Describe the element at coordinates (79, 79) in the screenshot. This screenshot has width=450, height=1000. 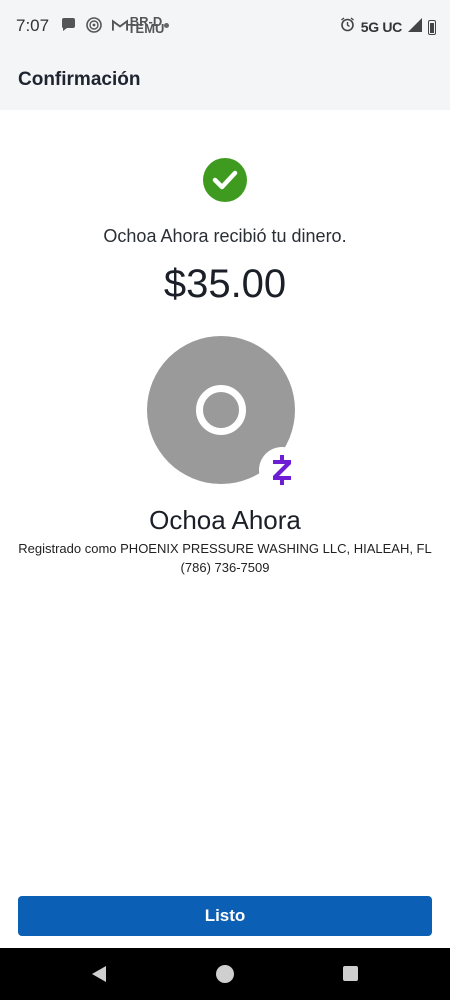
I see `page-title: Confirmación` at that location.